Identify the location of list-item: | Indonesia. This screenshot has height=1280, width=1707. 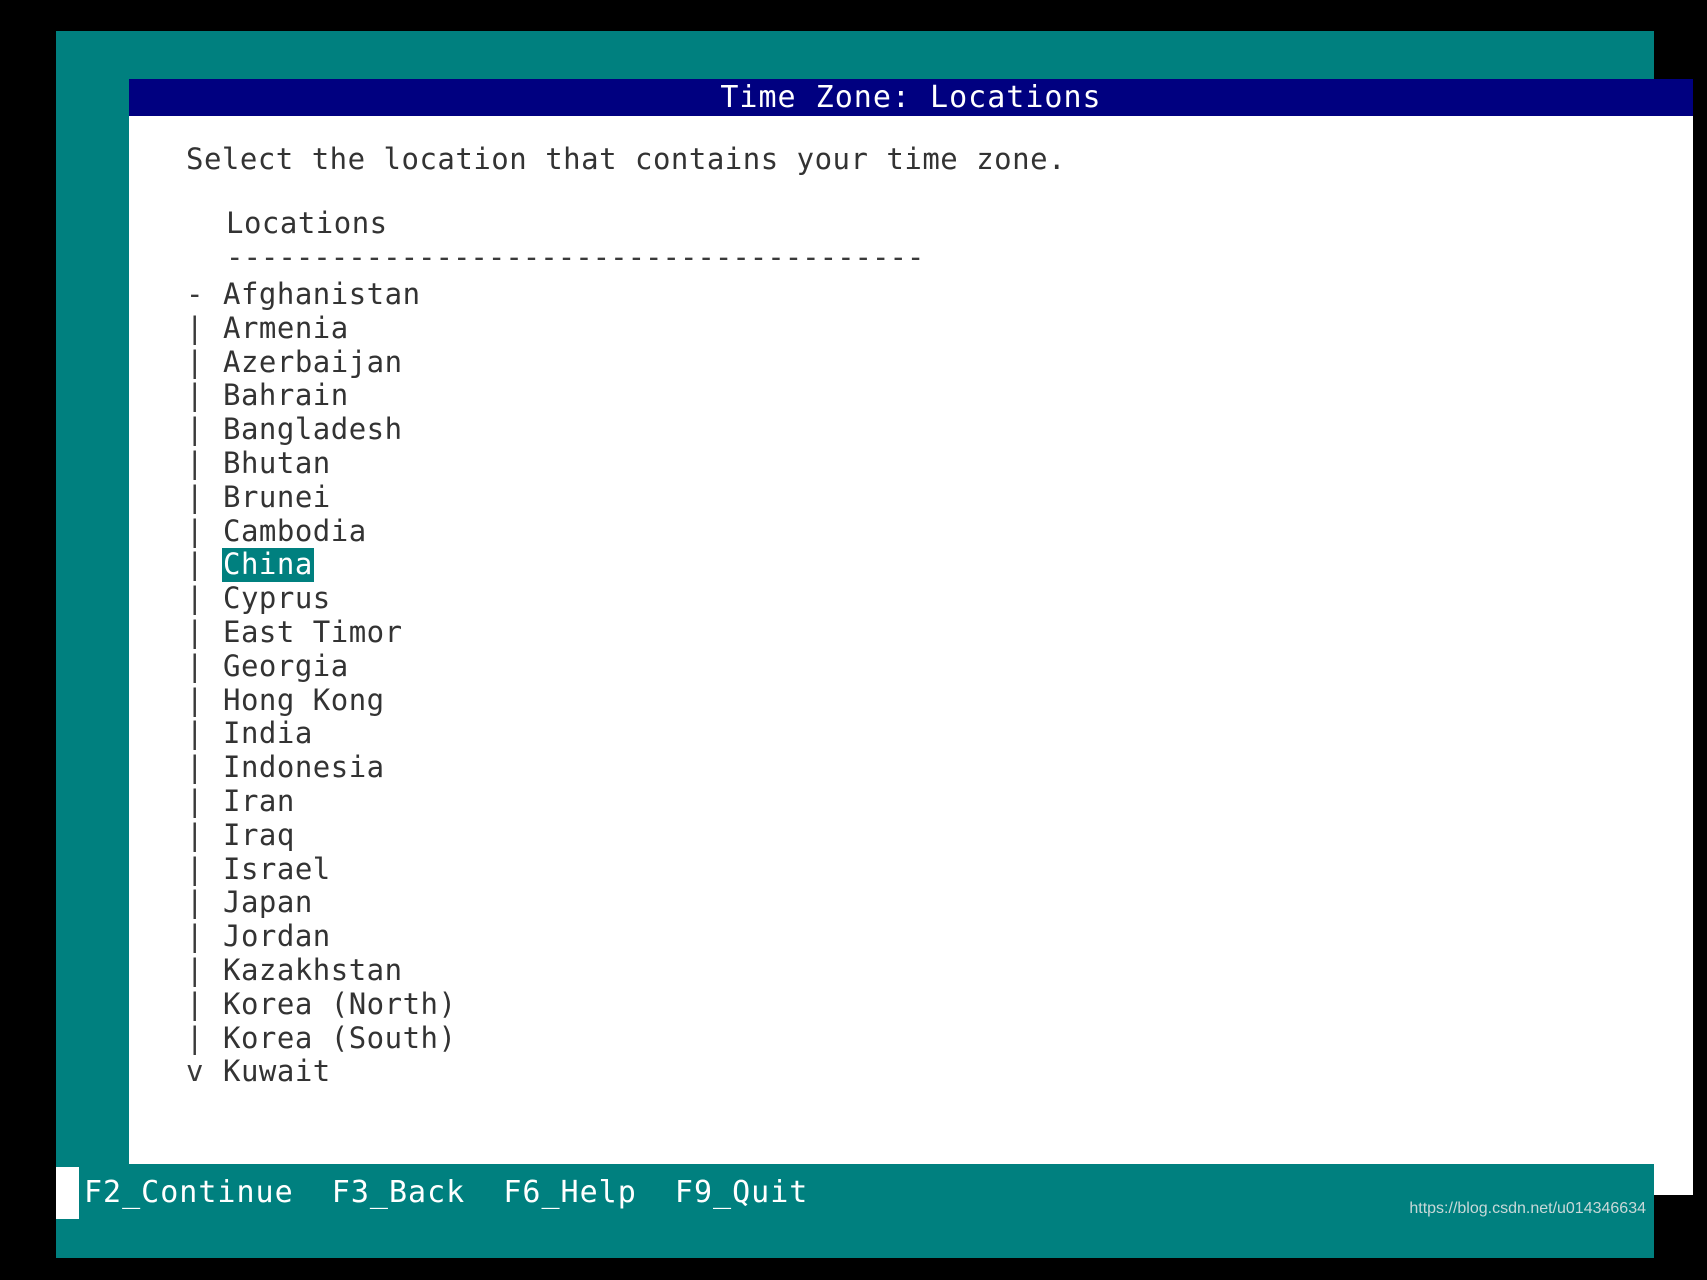
(926, 767).